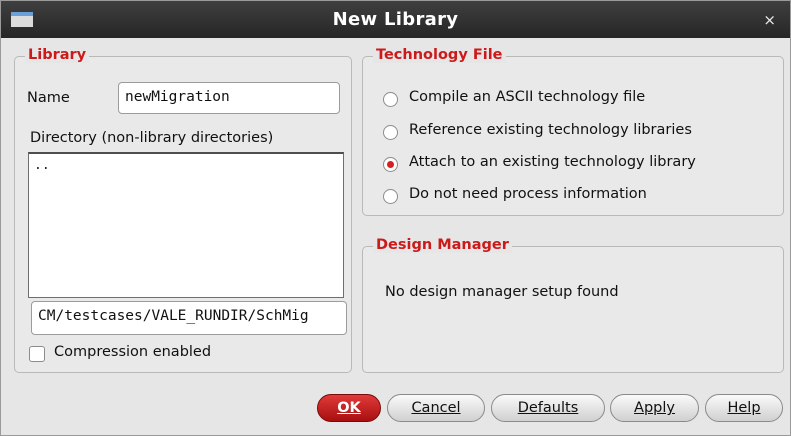 The image size is (791, 436). I want to click on apply-button: Apply, so click(654, 408).